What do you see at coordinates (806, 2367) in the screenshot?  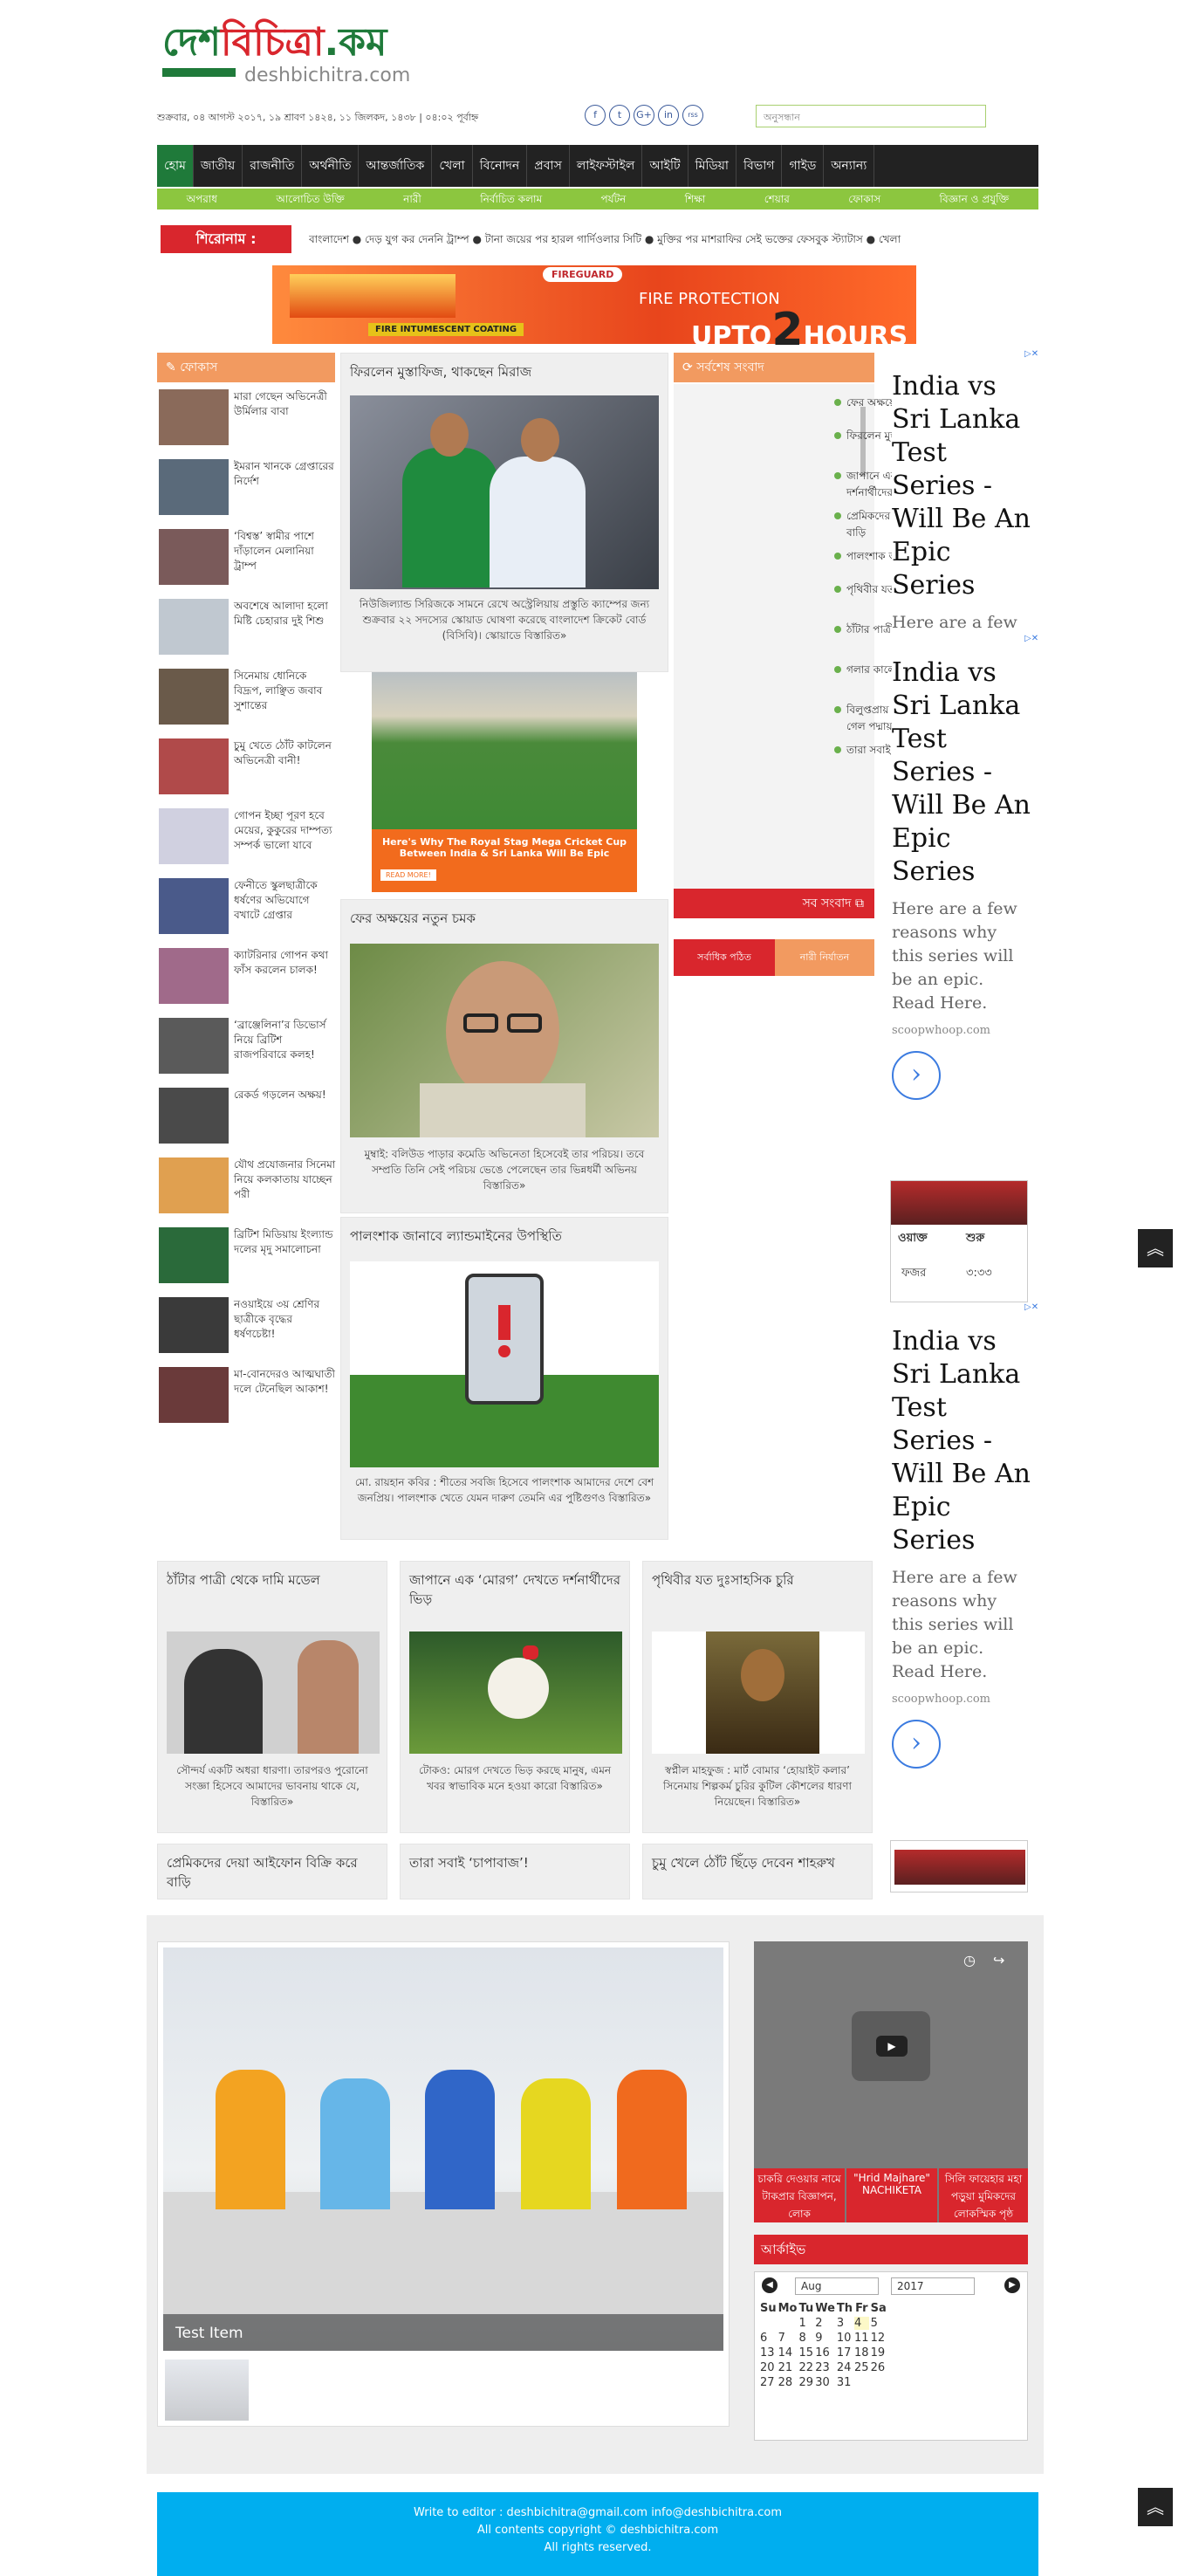 I see `calendar-day: 22` at bounding box center [806, 2367].